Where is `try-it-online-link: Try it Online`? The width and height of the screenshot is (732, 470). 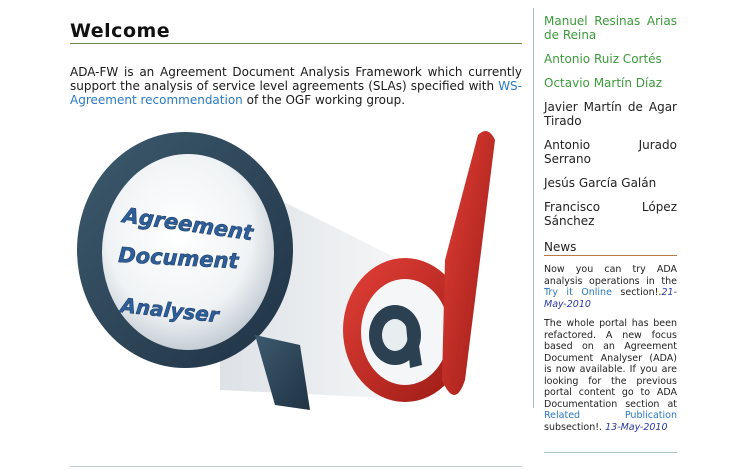 try-it-online-link: Try it Online is located at coordinates (578, 292).